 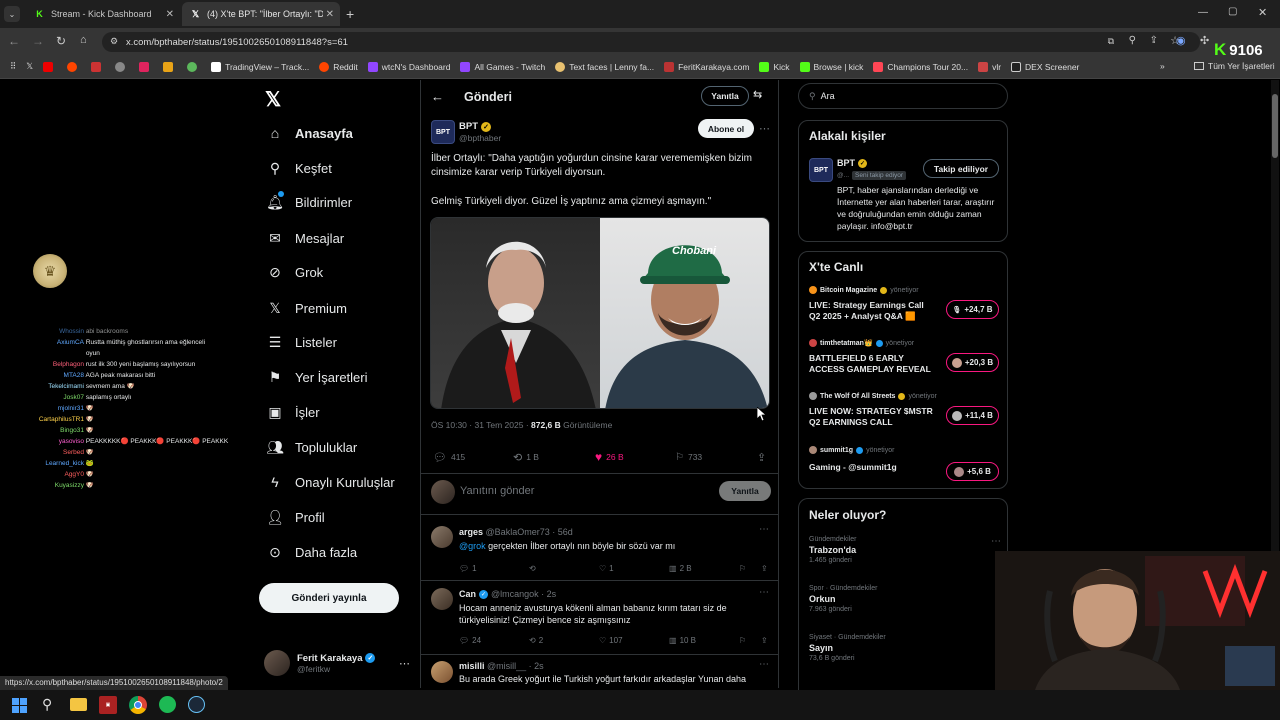 I want to click on gmail-bookmark-icon, so click(x=98, y=66).